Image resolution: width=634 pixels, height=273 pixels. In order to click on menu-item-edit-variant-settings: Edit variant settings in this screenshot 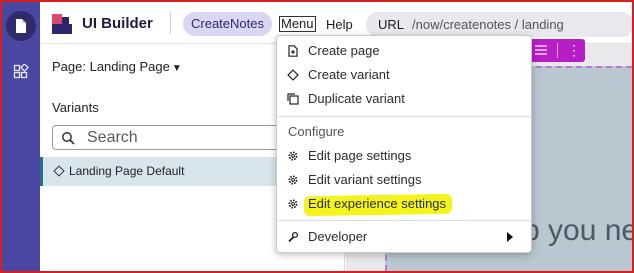, I will do `click(404, 180)`.